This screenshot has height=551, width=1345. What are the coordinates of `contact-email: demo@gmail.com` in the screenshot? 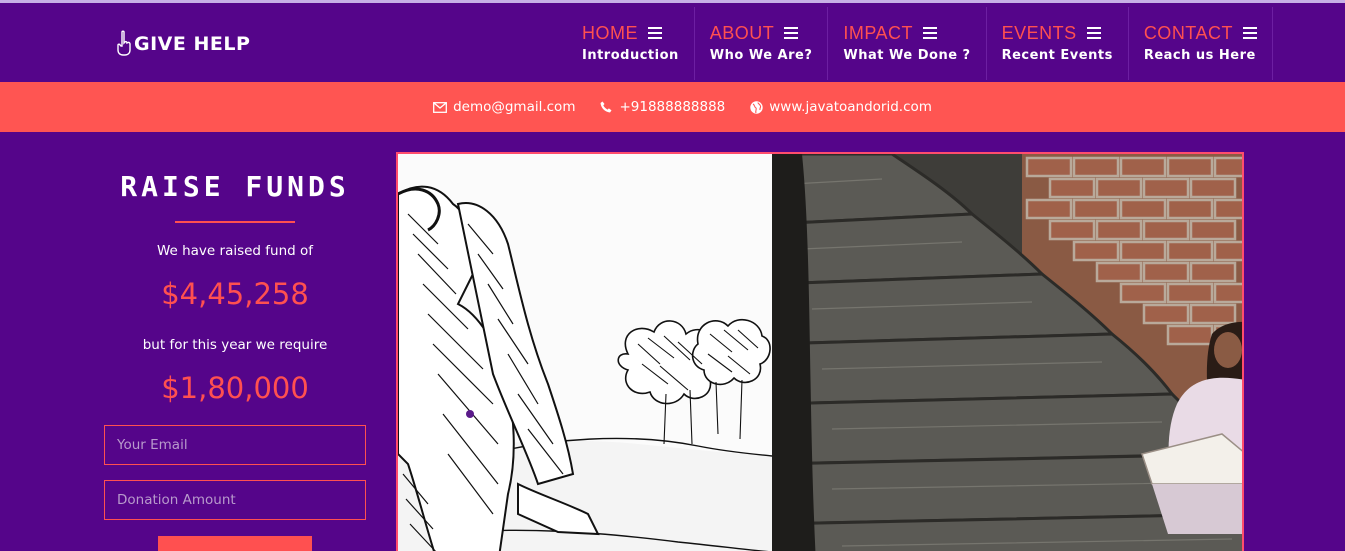 It's located at (504, 107).